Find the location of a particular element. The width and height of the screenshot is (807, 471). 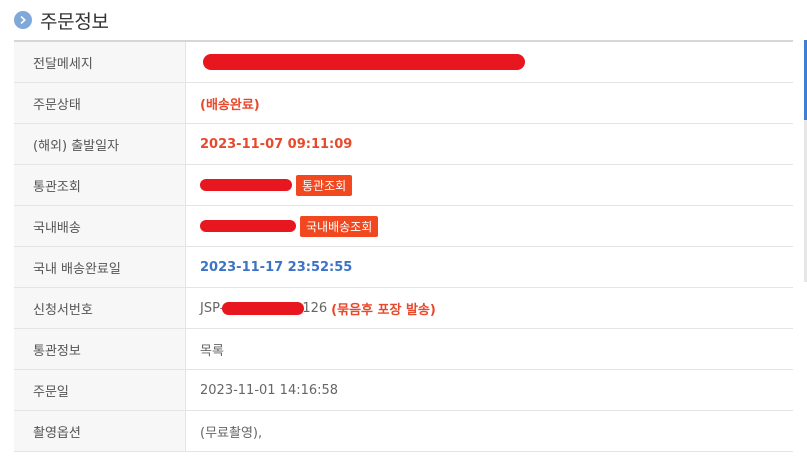

order-date: 2023-11-01 14:16:58 is located at coordinates (269, 390).